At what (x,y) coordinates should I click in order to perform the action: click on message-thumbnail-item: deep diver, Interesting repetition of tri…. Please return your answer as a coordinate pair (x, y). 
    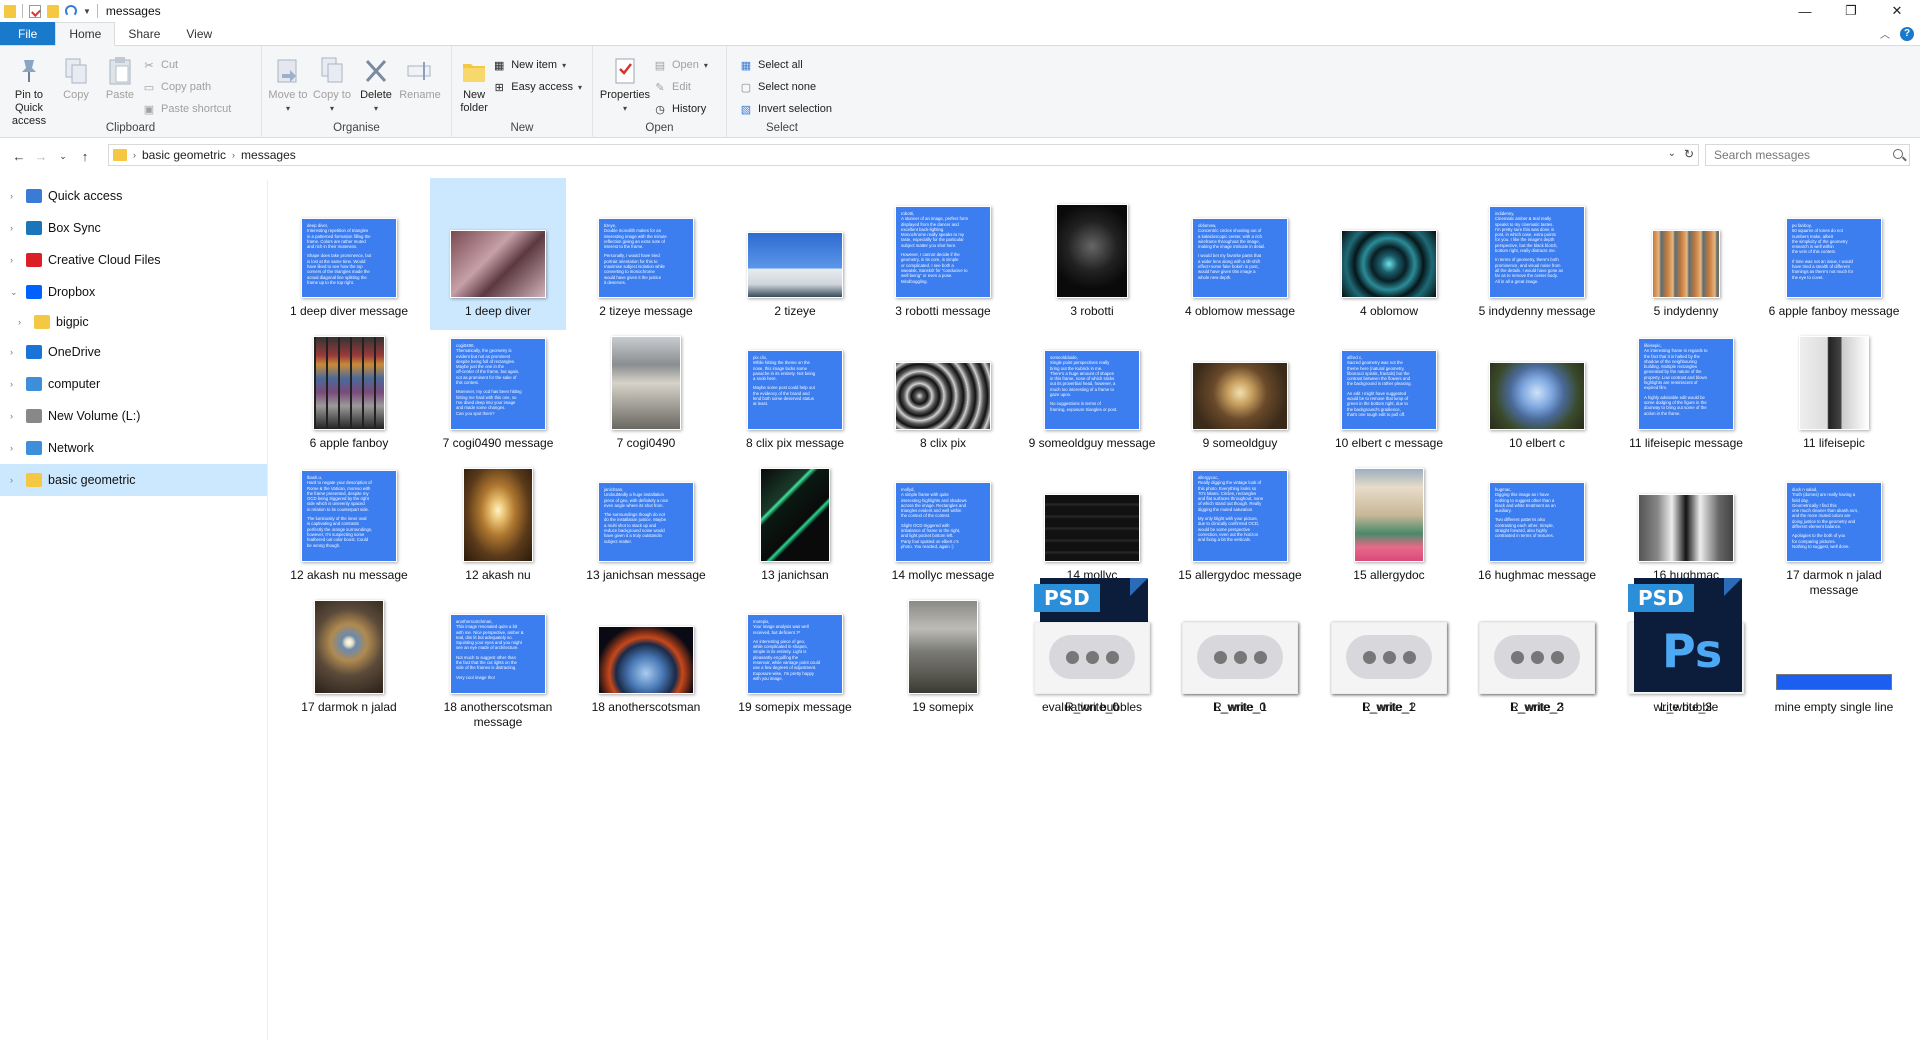
    Looking at the image, I should click on (349, 254).